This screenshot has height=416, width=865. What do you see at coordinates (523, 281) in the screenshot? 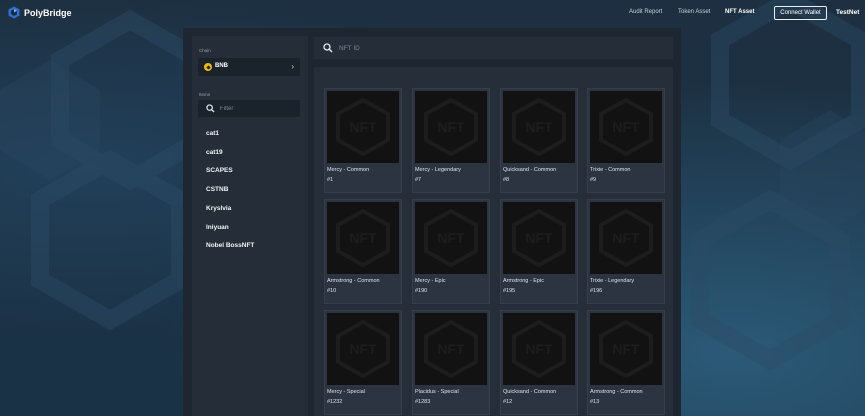
I see `nft-name: Armstrong - Epic` at bounding box center [523, 281].